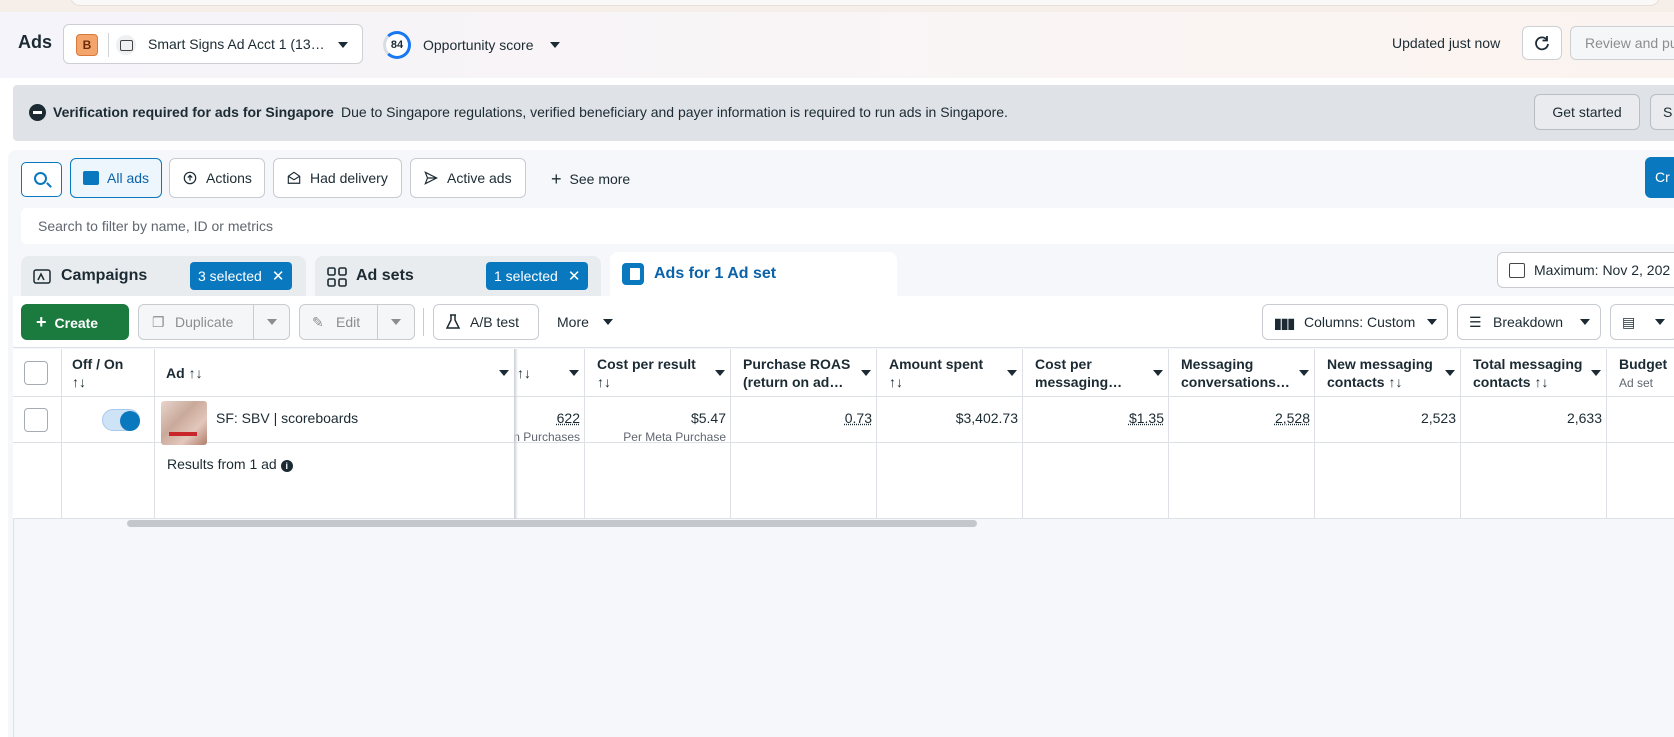  What do you see at coordinates (1502, 382) in the screenshot?
I see `header-label: contacts` at bounding box center [1502, 382].